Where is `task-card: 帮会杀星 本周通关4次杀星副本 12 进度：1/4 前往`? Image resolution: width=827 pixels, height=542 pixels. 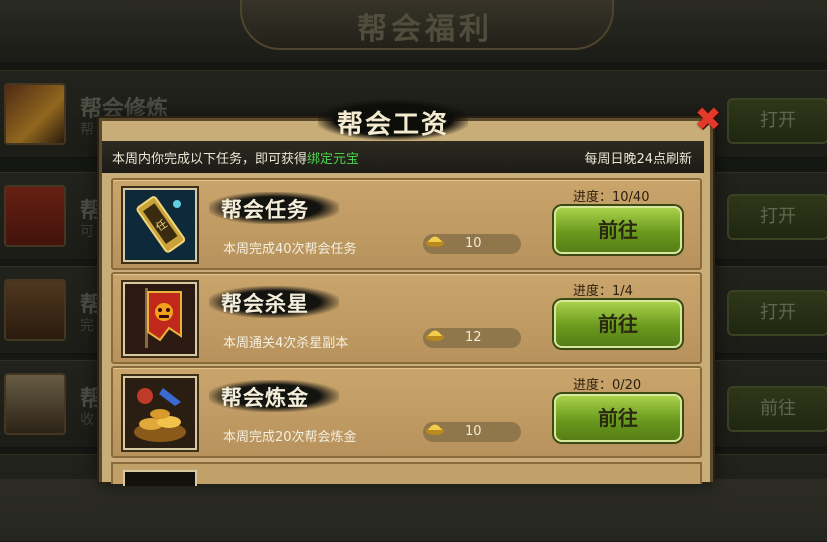
task-card: 帮会杀星 本周通关4次杀星副本 12 进度：1/4 前往 is located at coordinates (406, 318).